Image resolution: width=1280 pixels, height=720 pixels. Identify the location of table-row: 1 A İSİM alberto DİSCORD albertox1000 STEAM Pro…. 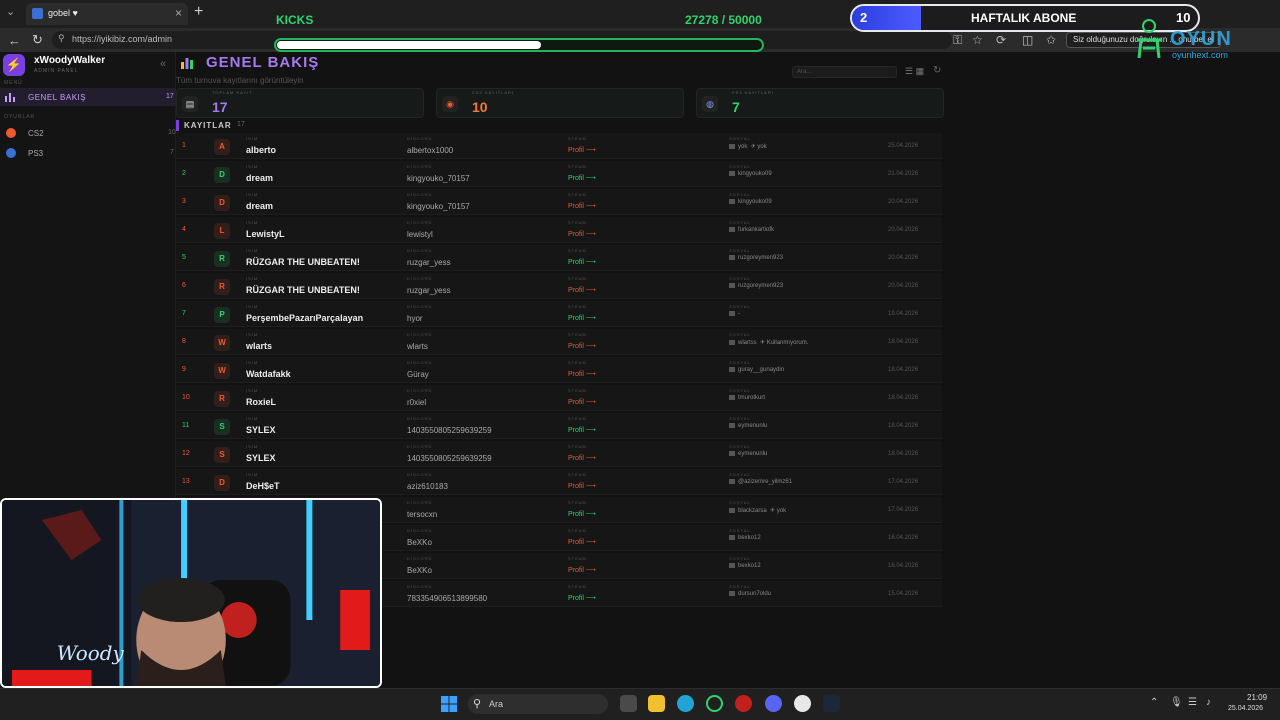
(559, 146).